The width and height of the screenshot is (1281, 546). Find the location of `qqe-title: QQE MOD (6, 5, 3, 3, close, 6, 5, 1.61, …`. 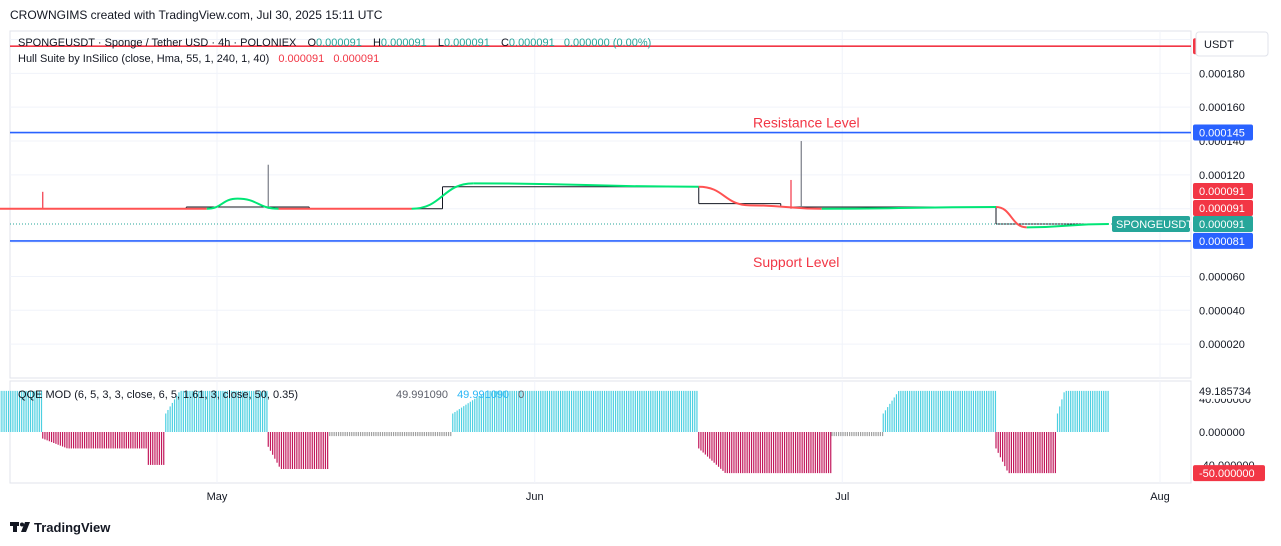

qqe-title: QQE MOD (6, 5, 3, 3, close, 6, 5, 1.61, … is located at coordinates (158, 395).